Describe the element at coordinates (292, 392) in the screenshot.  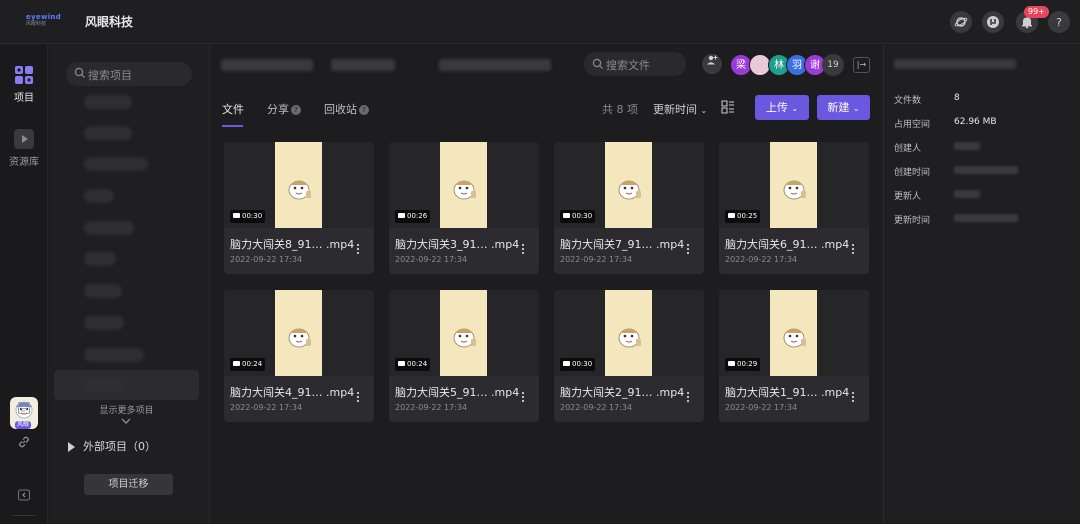
I see `file-name: 脑力大闯关4_91… .mp4` at that location.